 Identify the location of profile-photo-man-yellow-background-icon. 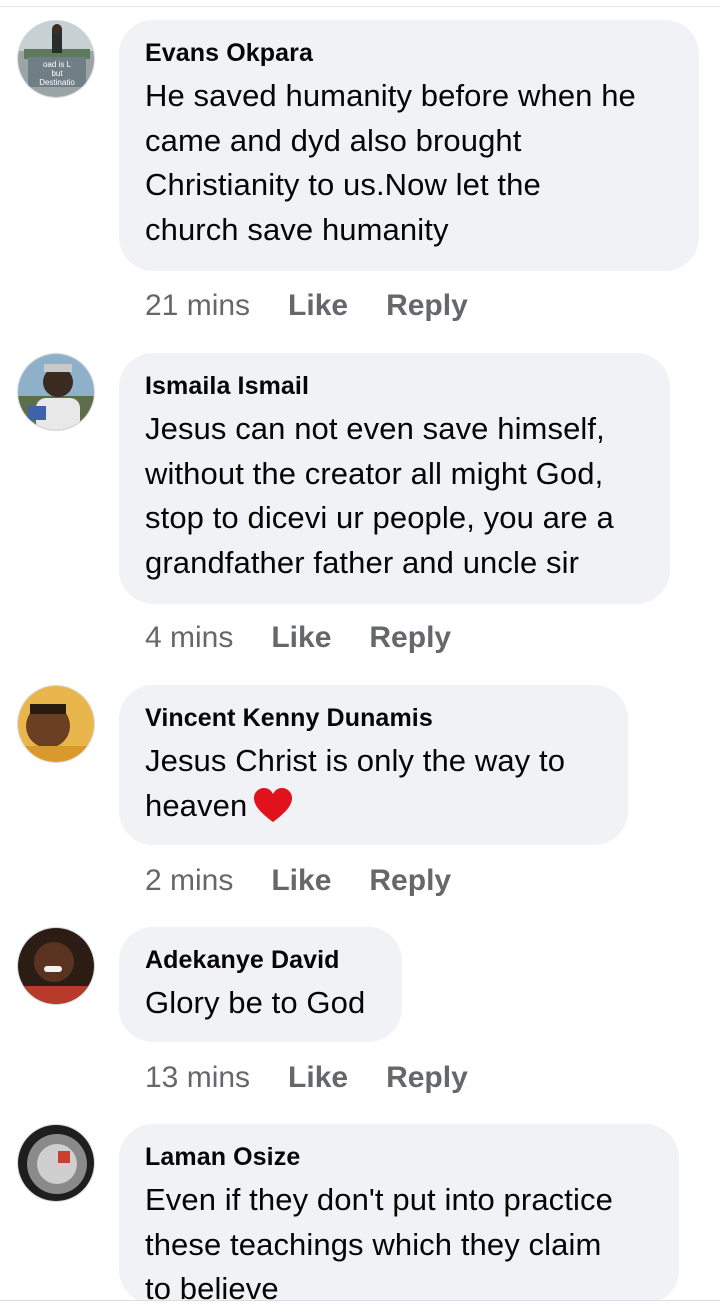
(56, 724).